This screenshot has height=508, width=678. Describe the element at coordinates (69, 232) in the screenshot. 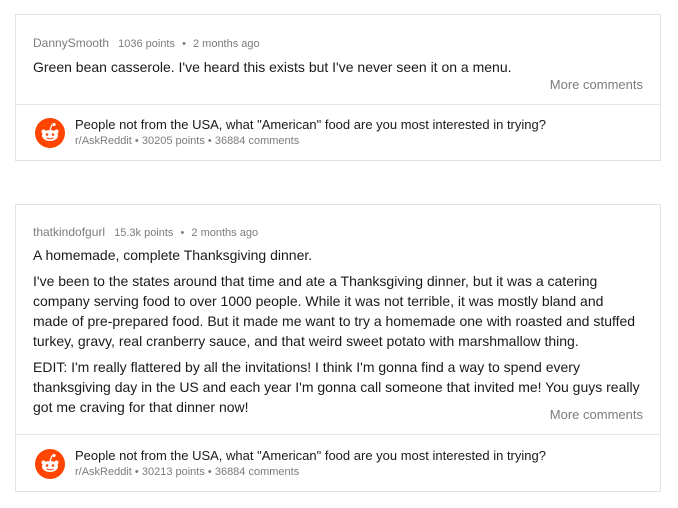

I see `comment-author: thatkindofgurl` at that location.